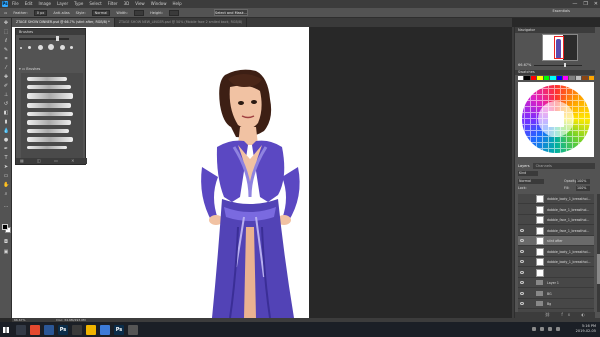  Describe the element at coordinates (6, 95) in the screenshot. I see `clone-stamp-tool-icon: ⊥` at that location.